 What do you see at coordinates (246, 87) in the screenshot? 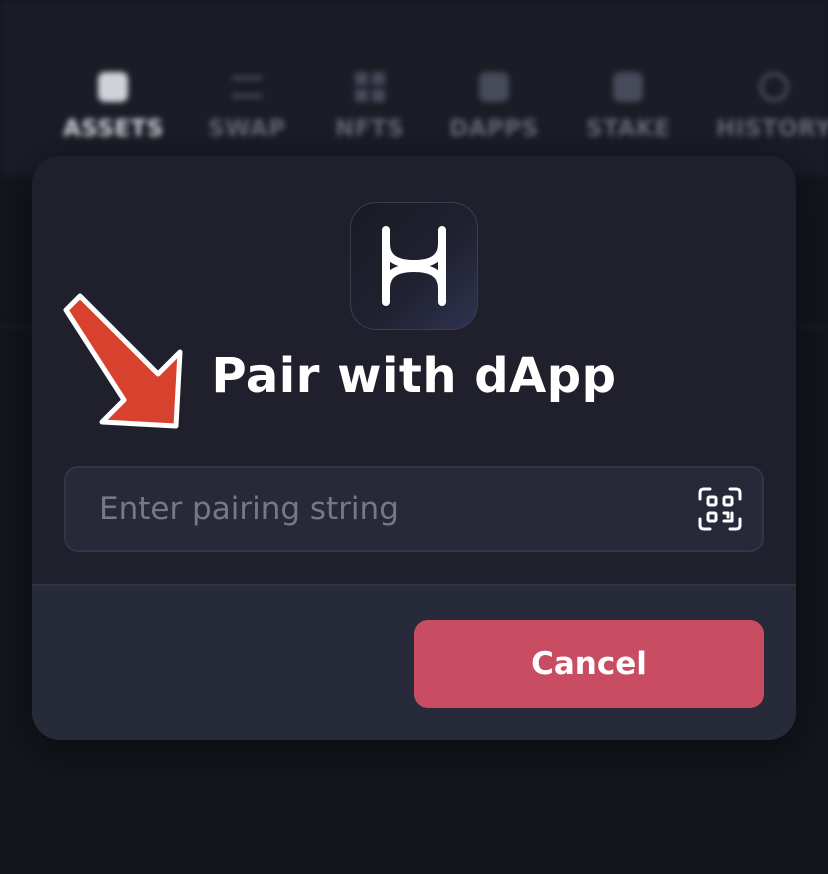
I see `swap-arrows-icon` at bounding box center [246, 87].